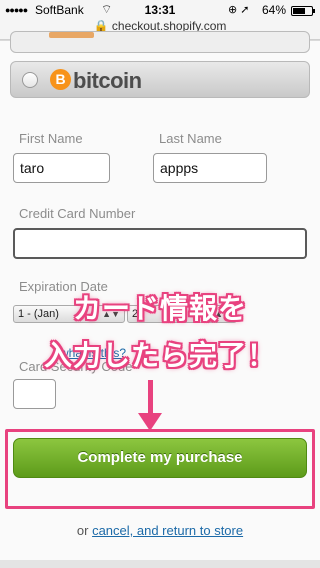 The height and width of the screenshot is (568, 320). Describe the element at coordinates (190, 138) in the screenshot. I see `last-name-label: Last Name` at that location.